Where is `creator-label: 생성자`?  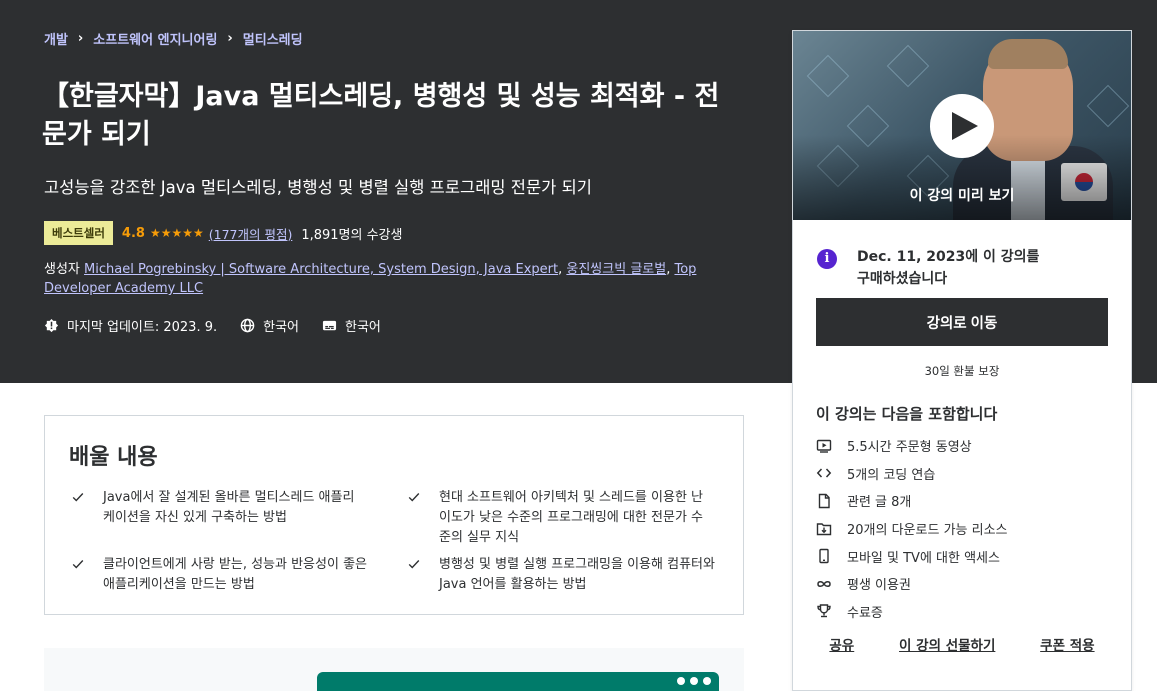 creator-label: 생성자 is located at coordinates (62, 269).